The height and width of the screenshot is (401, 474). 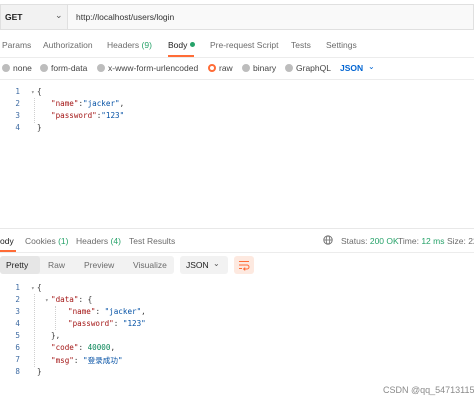 I want to click on view-raw-button: Raw, so click(x=56, y=265).